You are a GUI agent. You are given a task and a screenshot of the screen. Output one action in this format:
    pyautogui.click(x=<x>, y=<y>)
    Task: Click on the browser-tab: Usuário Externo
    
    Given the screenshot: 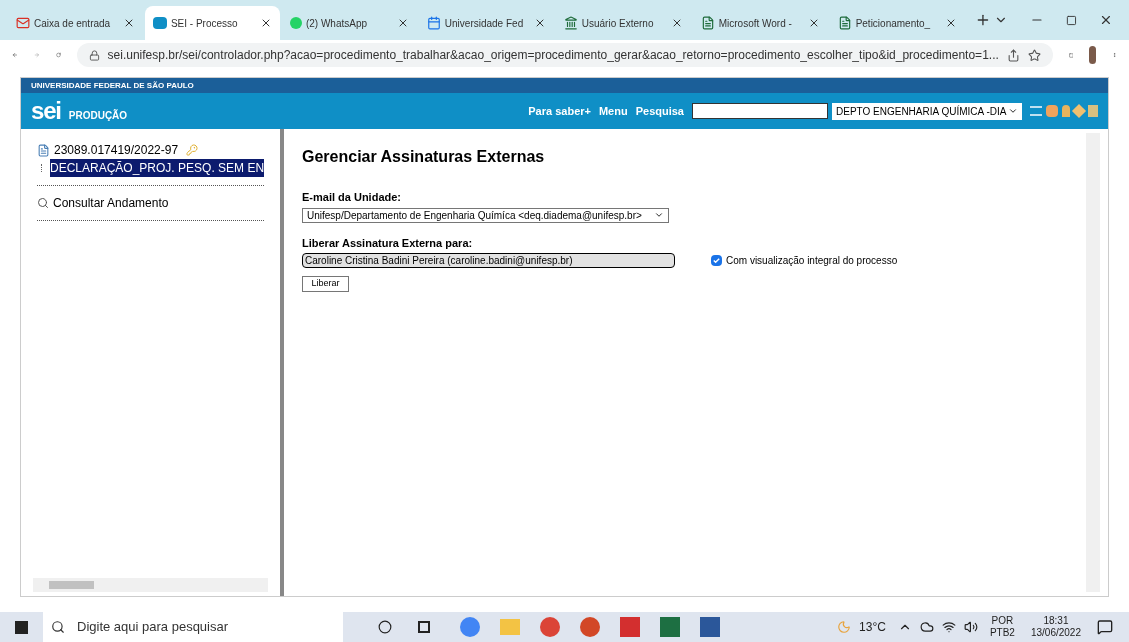 What is the action you would take?
    pyautogui.click(x=623, y=23)
    